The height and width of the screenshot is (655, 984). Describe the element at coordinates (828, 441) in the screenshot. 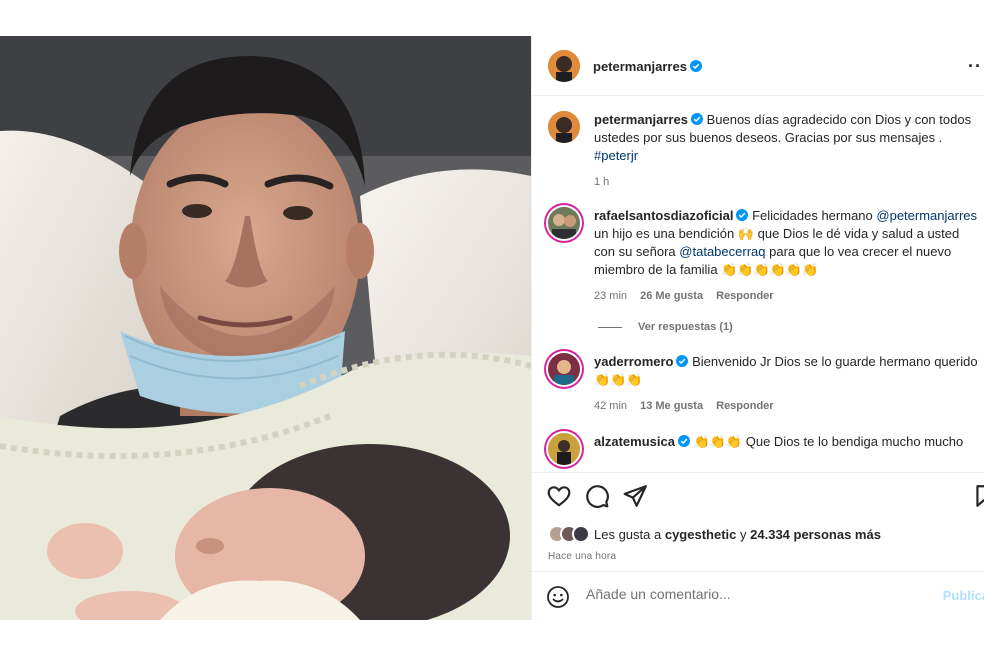

I see `comment-text: 👏👏👏 Que Dios te lo bendiga mucho mucho` at that location.